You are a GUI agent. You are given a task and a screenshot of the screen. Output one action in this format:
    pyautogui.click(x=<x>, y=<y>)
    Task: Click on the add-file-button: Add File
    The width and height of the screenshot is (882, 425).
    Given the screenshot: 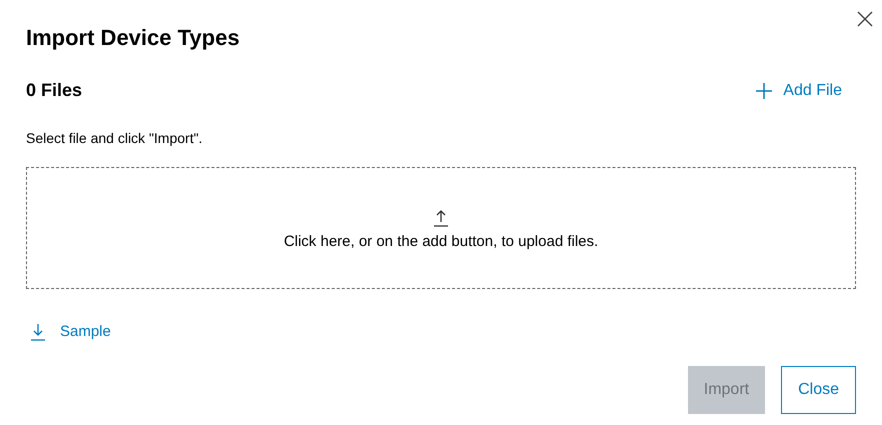 What is the action you would take?
    pyautogui.click(x=798, y=90)
    